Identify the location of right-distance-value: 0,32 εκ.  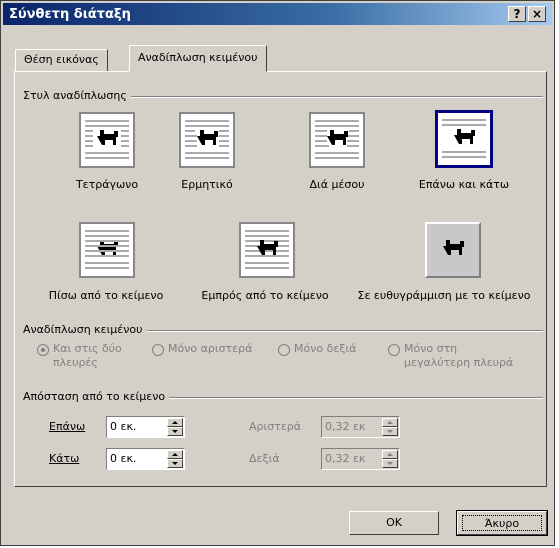
(345, 458).